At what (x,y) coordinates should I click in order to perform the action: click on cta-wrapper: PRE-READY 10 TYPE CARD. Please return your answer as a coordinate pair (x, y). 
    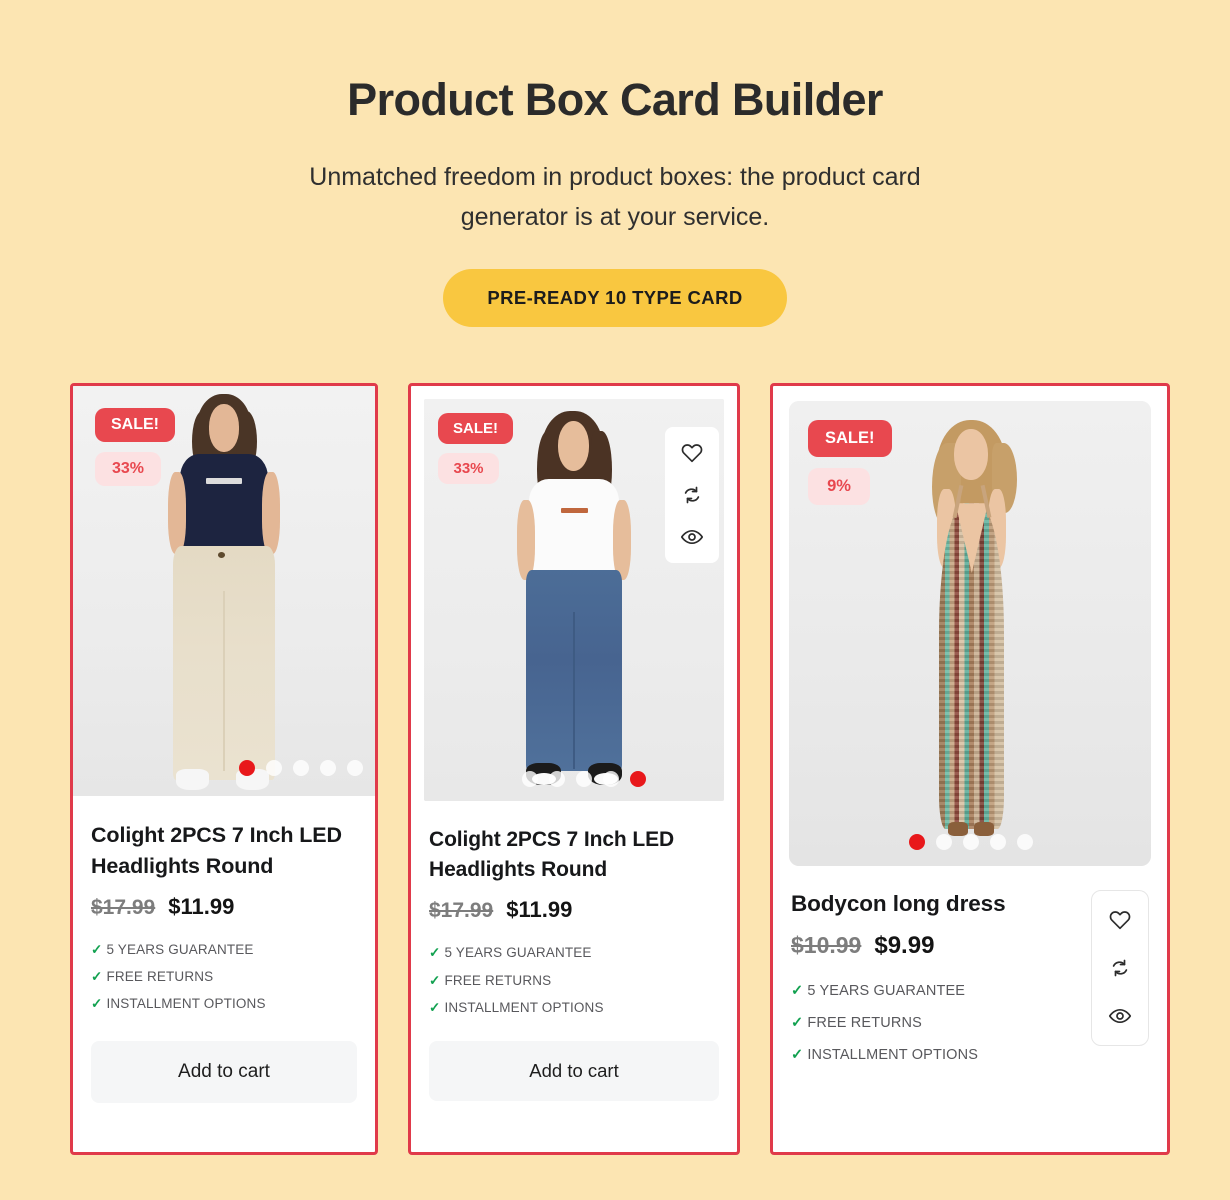
    Looking at the image, I should click on (615, 297).